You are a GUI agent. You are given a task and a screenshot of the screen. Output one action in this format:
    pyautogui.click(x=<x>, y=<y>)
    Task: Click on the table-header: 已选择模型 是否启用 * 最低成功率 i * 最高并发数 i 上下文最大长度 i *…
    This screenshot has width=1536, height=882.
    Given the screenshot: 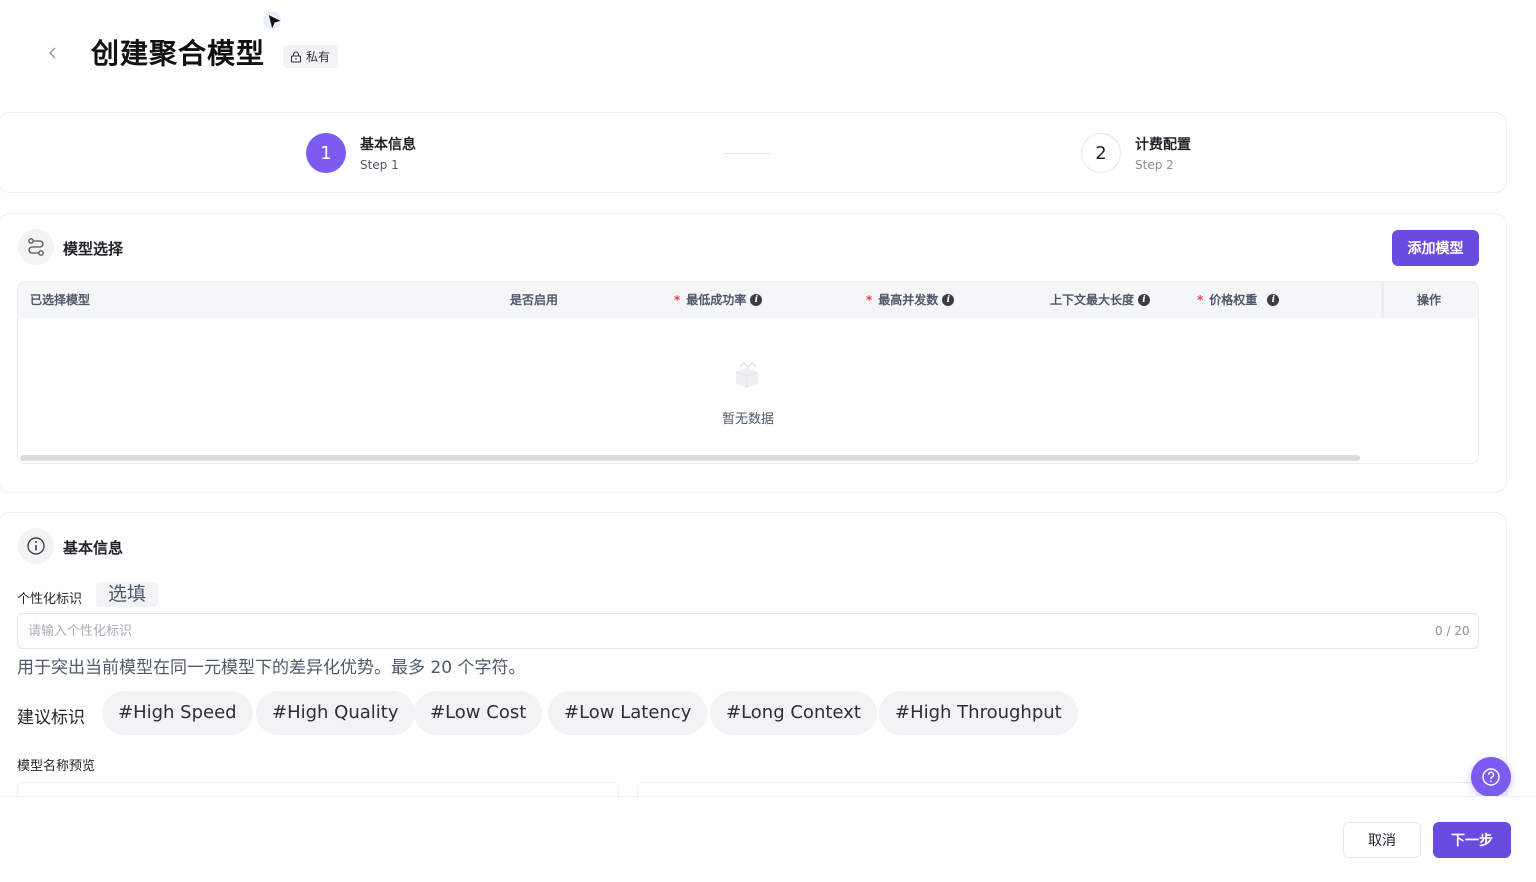 What is the action you would take?
    pyautogui.click(x=748, y=300)
    